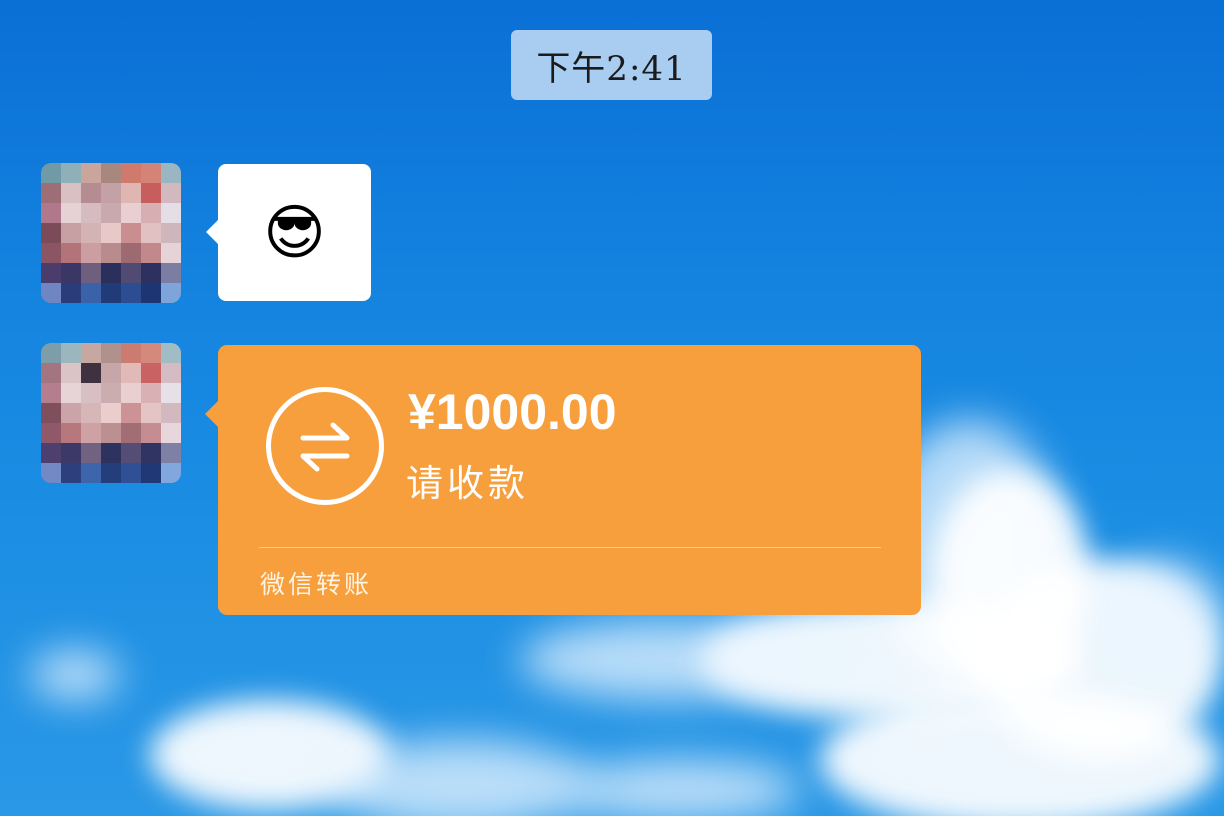 The width and height of the screenshot is (1224, 816). What do you see at coordinates (467, 483) in the screenshot?
I see `transfer-status: 请收款` at bounding box center [467, 483].